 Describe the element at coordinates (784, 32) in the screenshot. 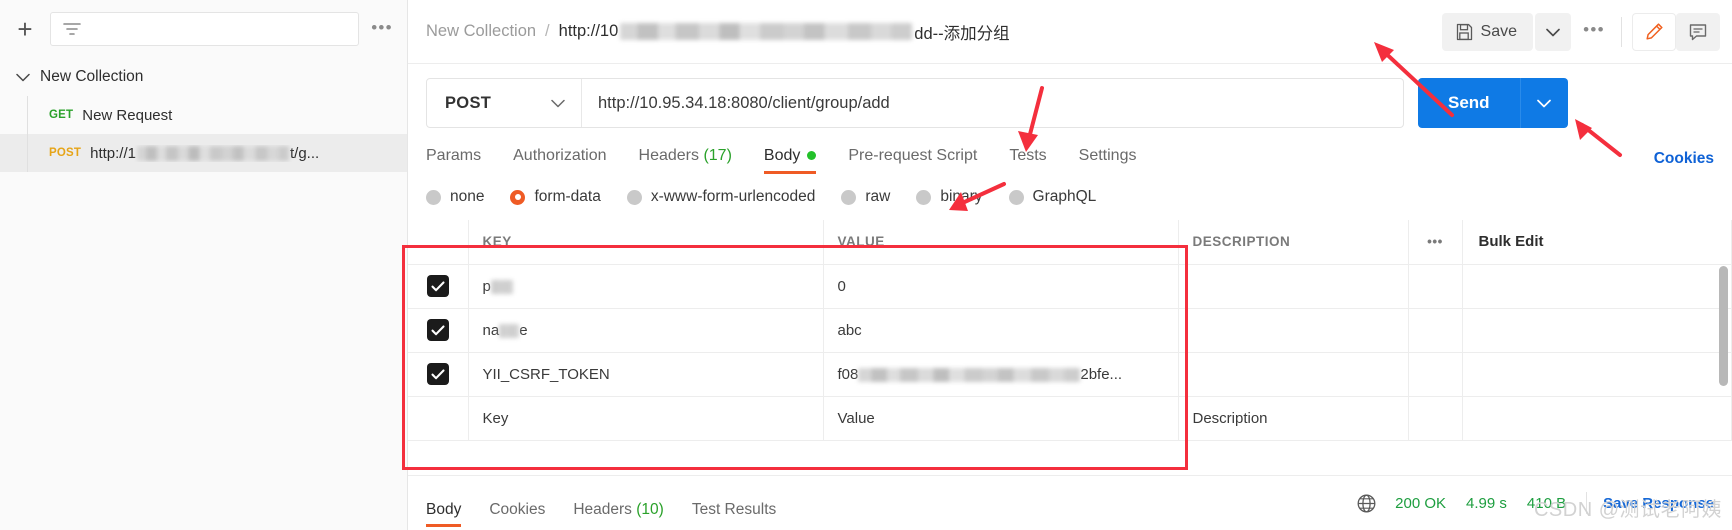

I see `breadcrumb-current: http://10 dd--添加分组` at that location.